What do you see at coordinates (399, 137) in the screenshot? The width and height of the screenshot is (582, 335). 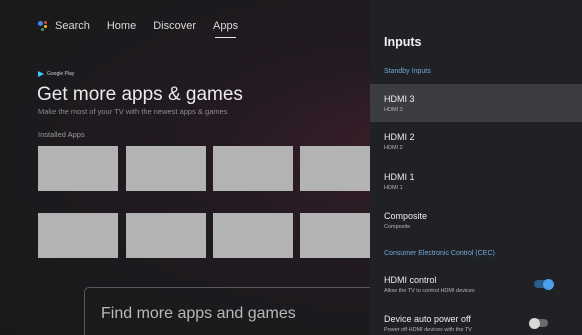 I see `input-title: HDMI 2` at bounding box center [399, 137].